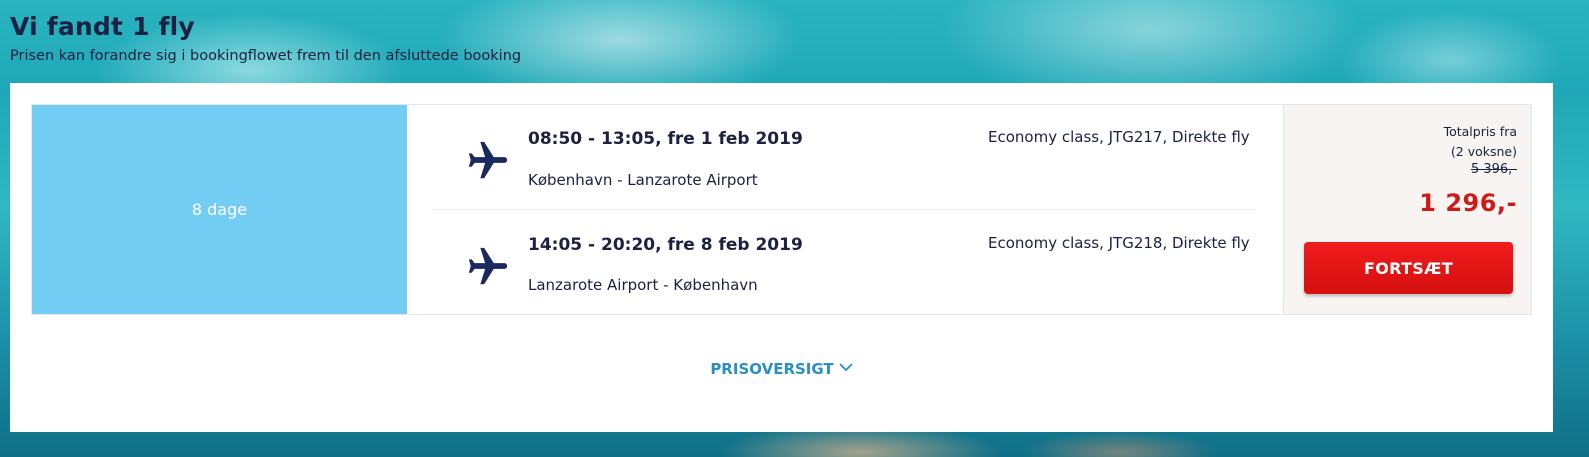  What do you see at coordinates (1468, 203) in the screenshot?
I see `current-price: 1 296,-` at bounding box center [1468, 203].